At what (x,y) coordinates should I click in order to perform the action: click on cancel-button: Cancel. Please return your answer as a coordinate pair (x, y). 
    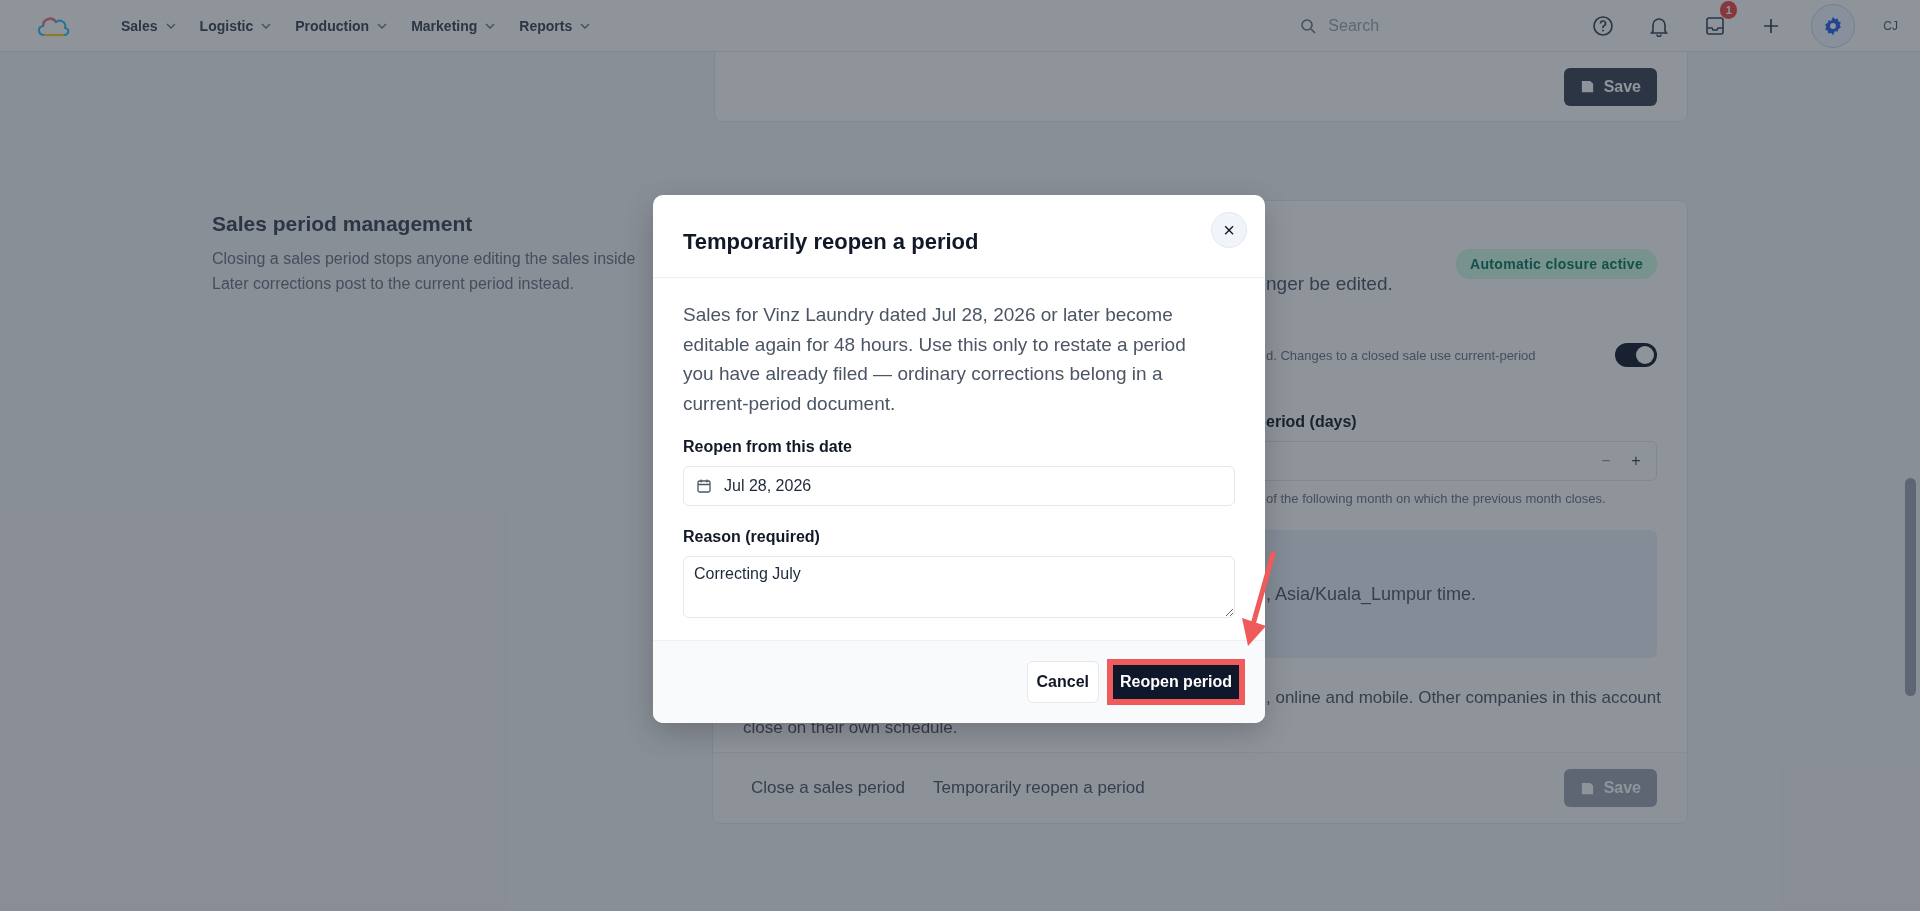
    Looking at the image, I should click on (1062, 682).